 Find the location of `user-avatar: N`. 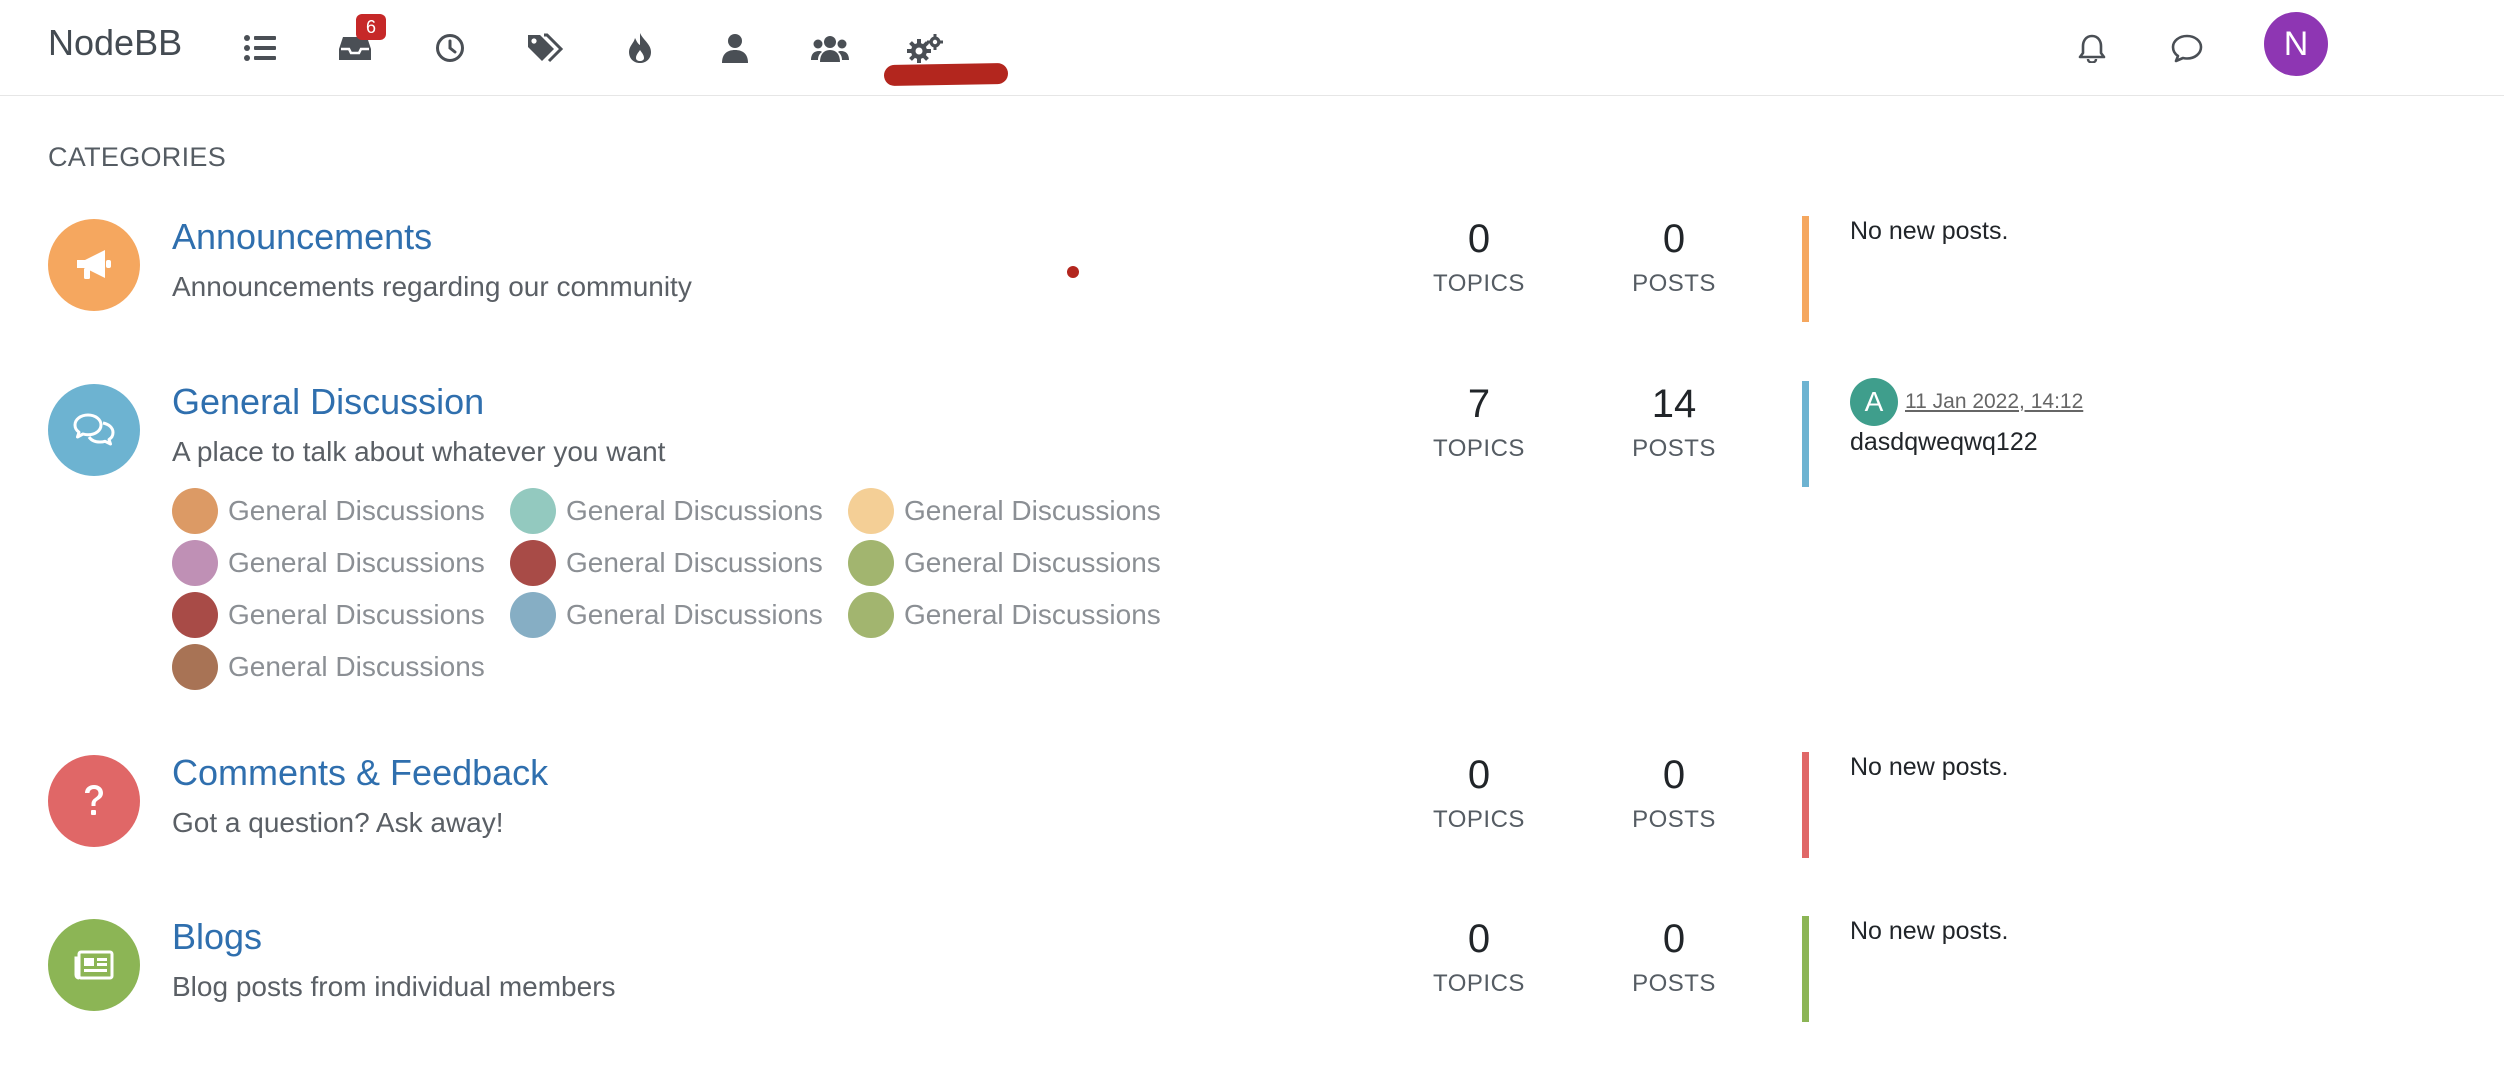

user-avatar: N is located at coordinates (2296, 44).